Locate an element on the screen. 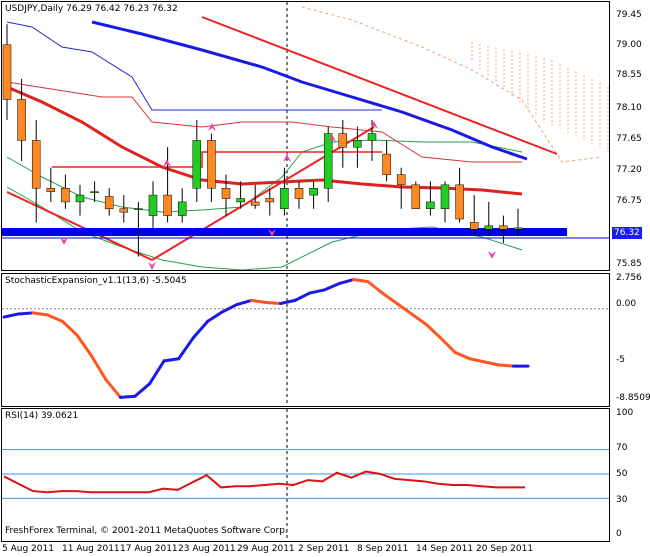 The width and height of the screenshot is (650, 557). rsi-axis-label: 70 is located at coordinates (622, 448).